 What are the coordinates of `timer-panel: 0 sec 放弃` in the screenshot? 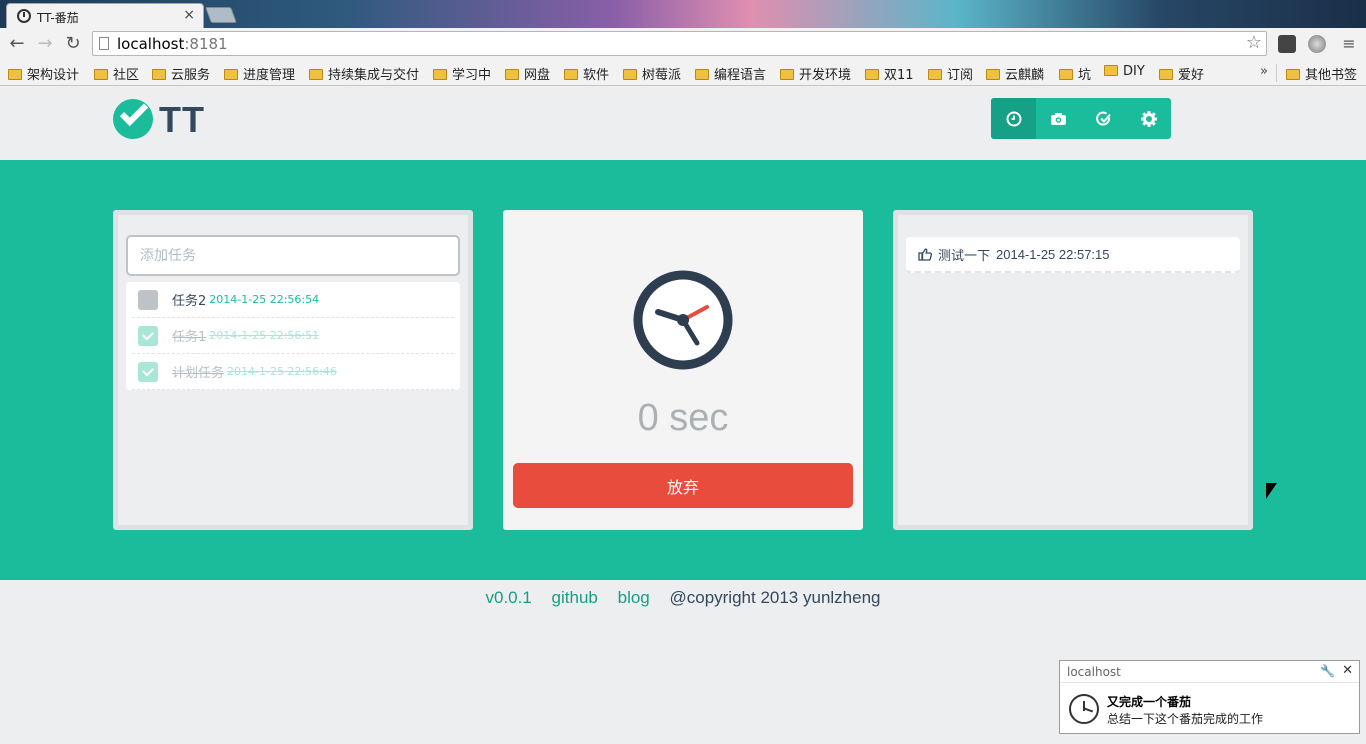 It's located at (683, 370).